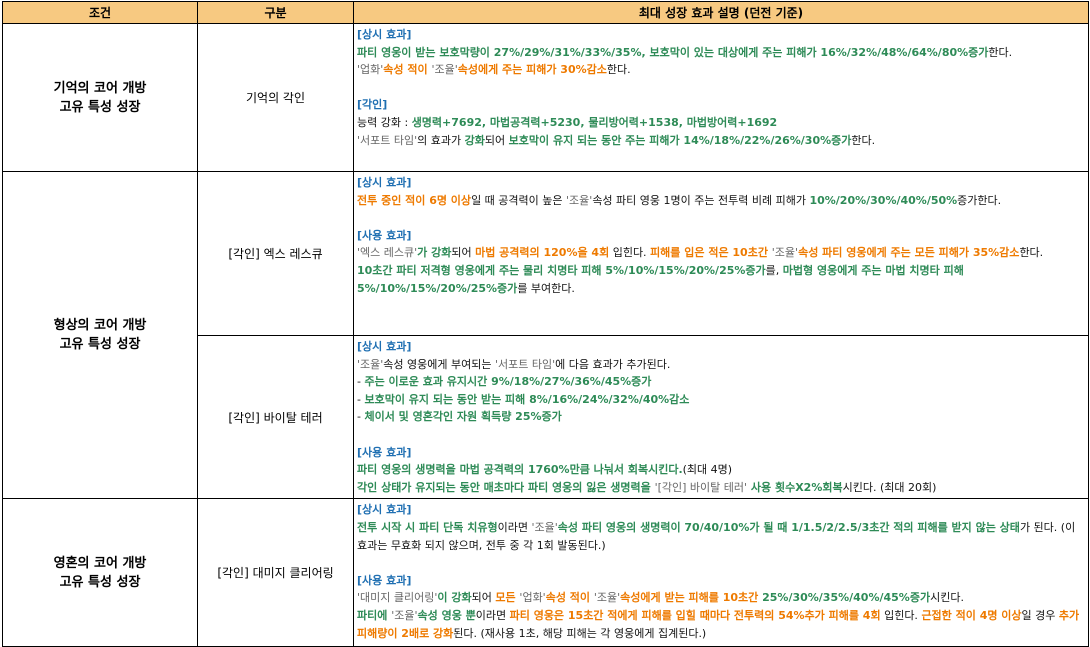 The height and width of the screenshot is (647, 1090). I want to click on condition-line: 기억의 코어 개방, so click(100, 88).